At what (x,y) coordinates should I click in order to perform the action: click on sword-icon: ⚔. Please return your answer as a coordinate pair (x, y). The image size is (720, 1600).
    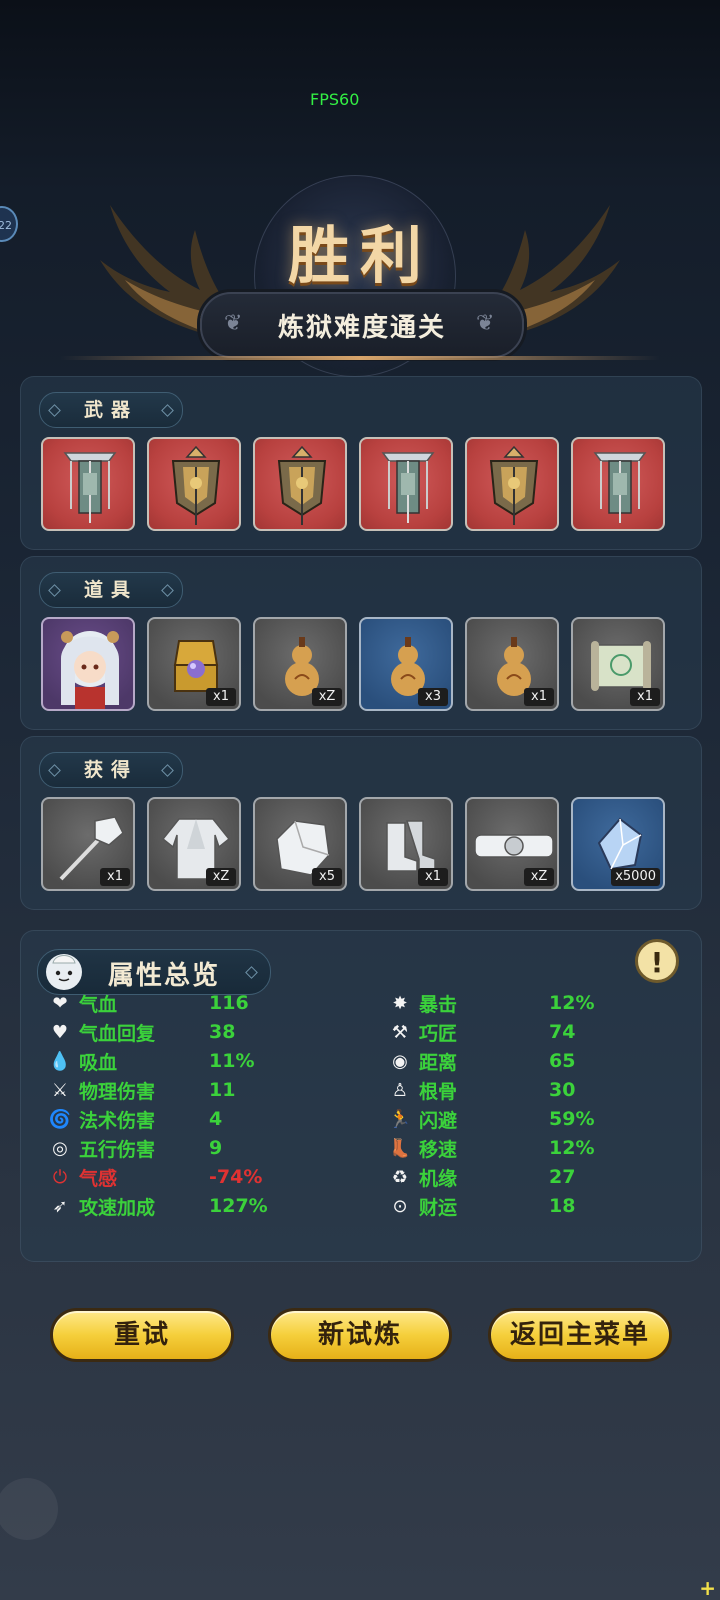
    Looking at the image, I should click on (60, 1090).